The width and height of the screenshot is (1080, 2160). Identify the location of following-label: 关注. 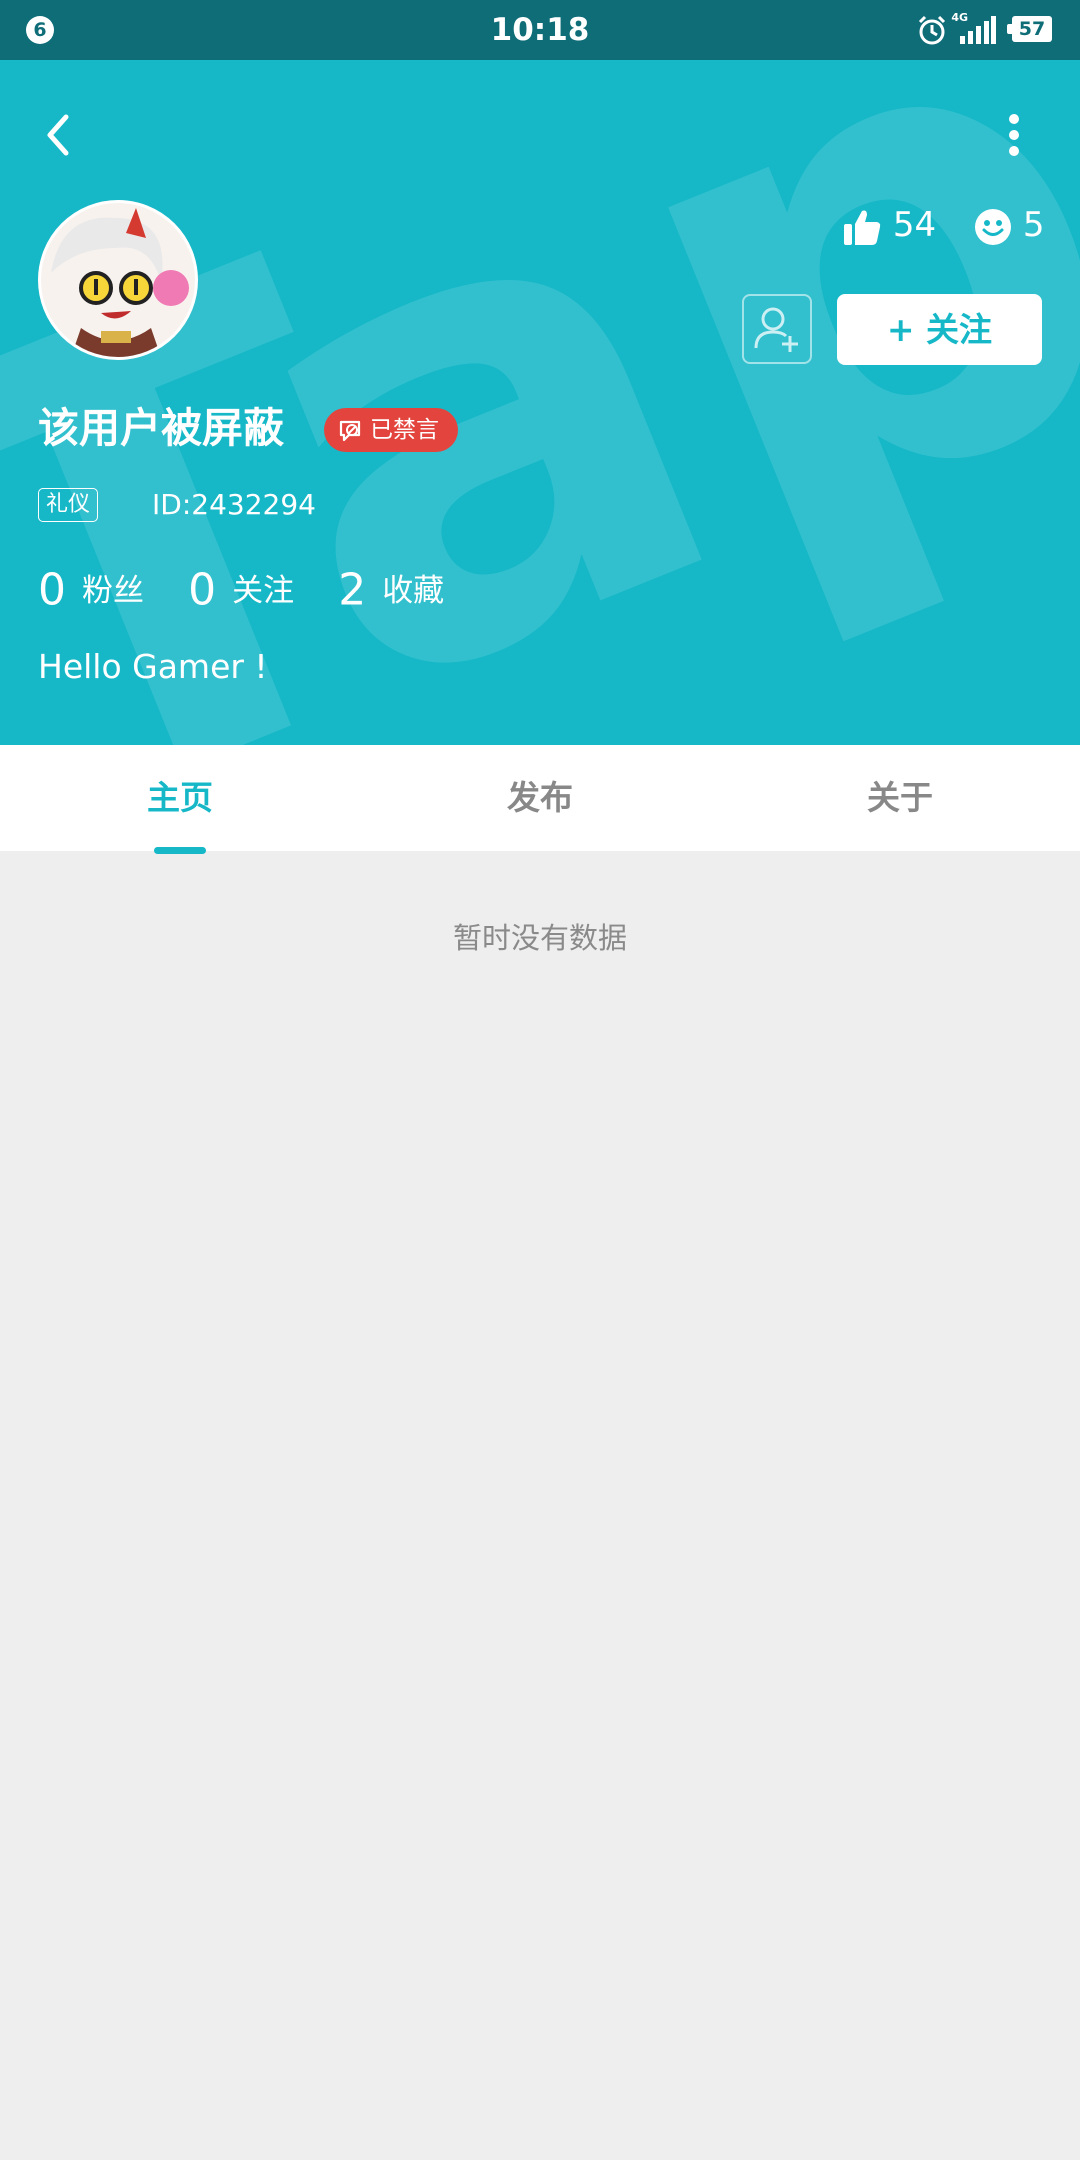
(263, 590).